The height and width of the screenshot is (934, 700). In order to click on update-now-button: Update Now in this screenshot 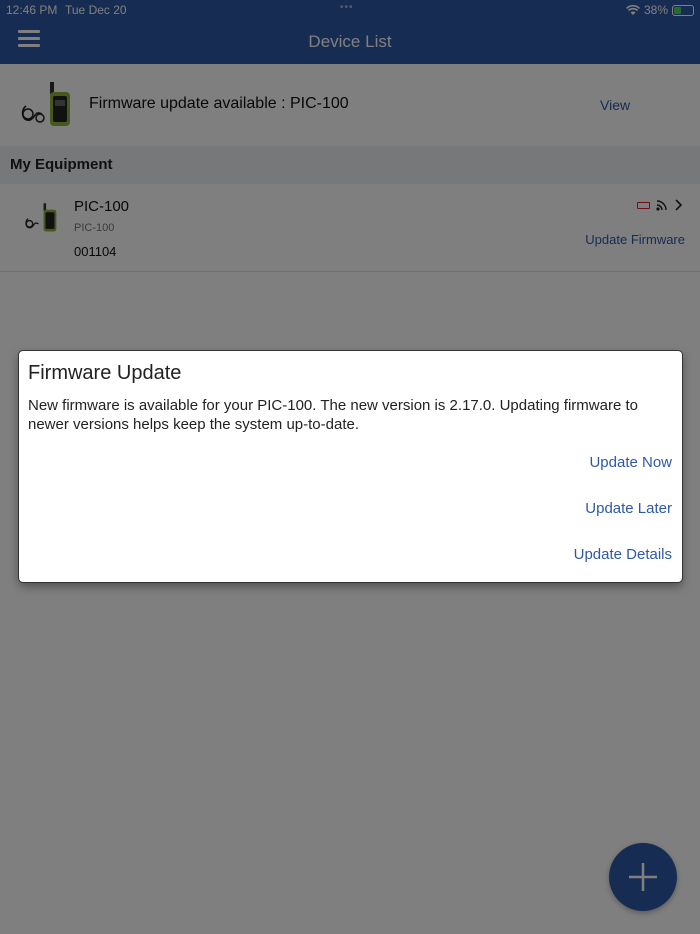, I will do `click(630, 462)`.